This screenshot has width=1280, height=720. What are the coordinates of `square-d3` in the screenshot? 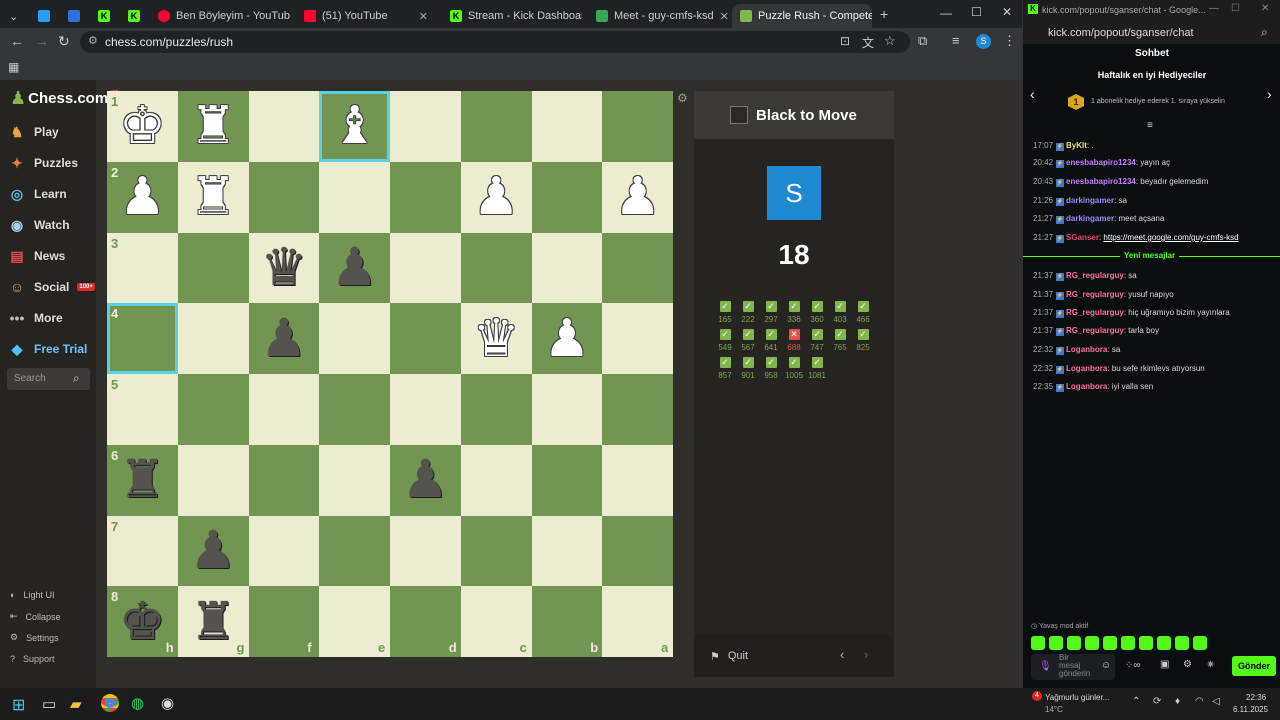 It's located at (425, 268).